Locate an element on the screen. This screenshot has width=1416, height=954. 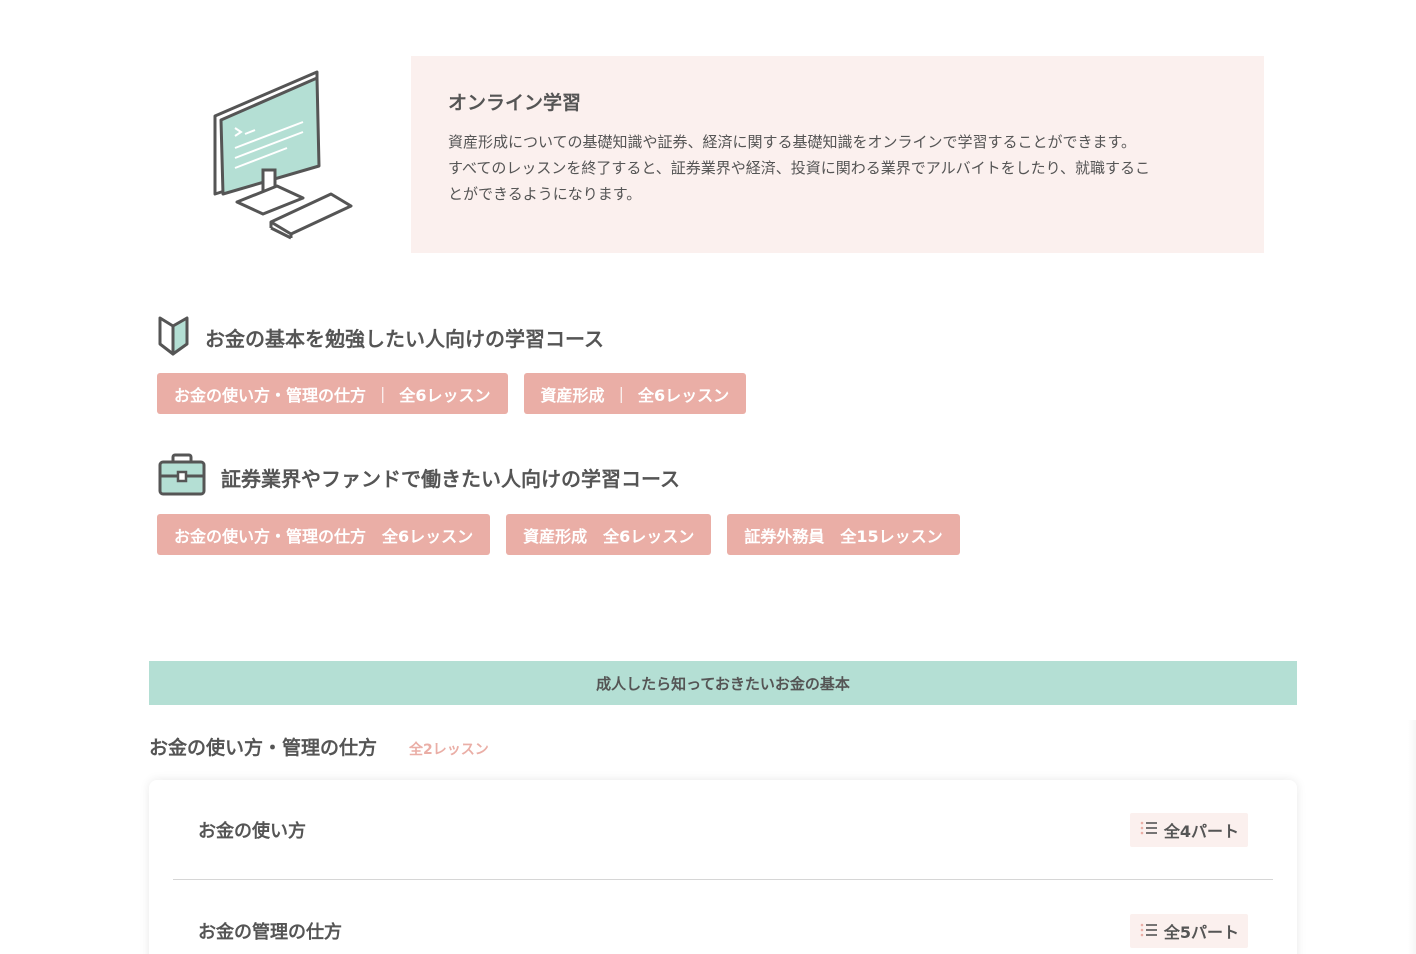
lesson-group-heading: お金の使い方・管理の仕方 全2レッスン is located at coordinates (319, 746).